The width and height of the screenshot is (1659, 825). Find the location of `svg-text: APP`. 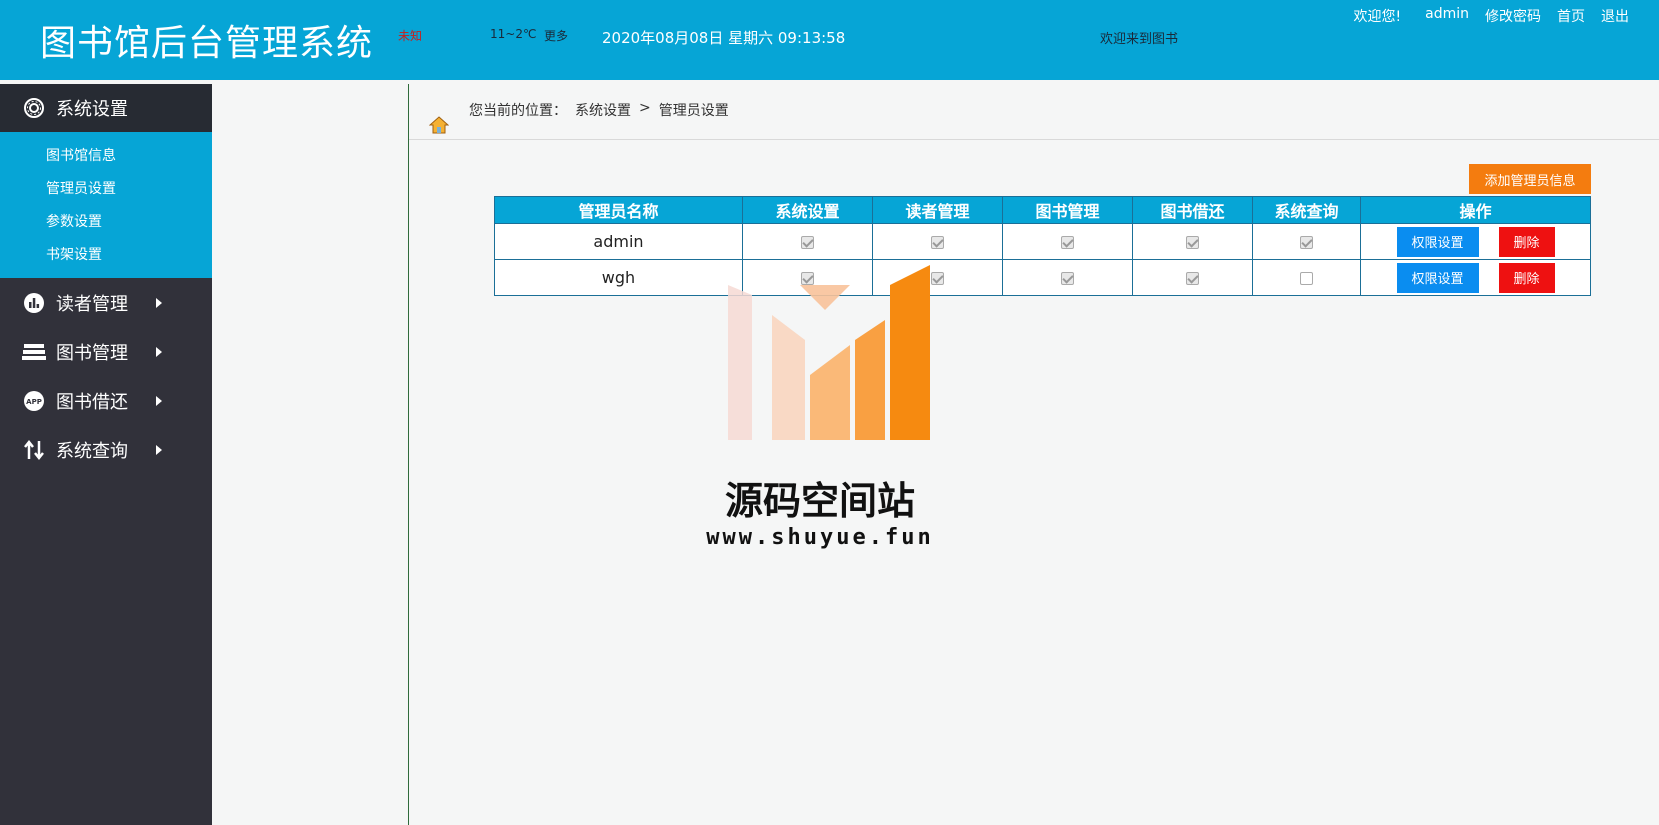

svg-text: APP is located at coordinates (34, 402).